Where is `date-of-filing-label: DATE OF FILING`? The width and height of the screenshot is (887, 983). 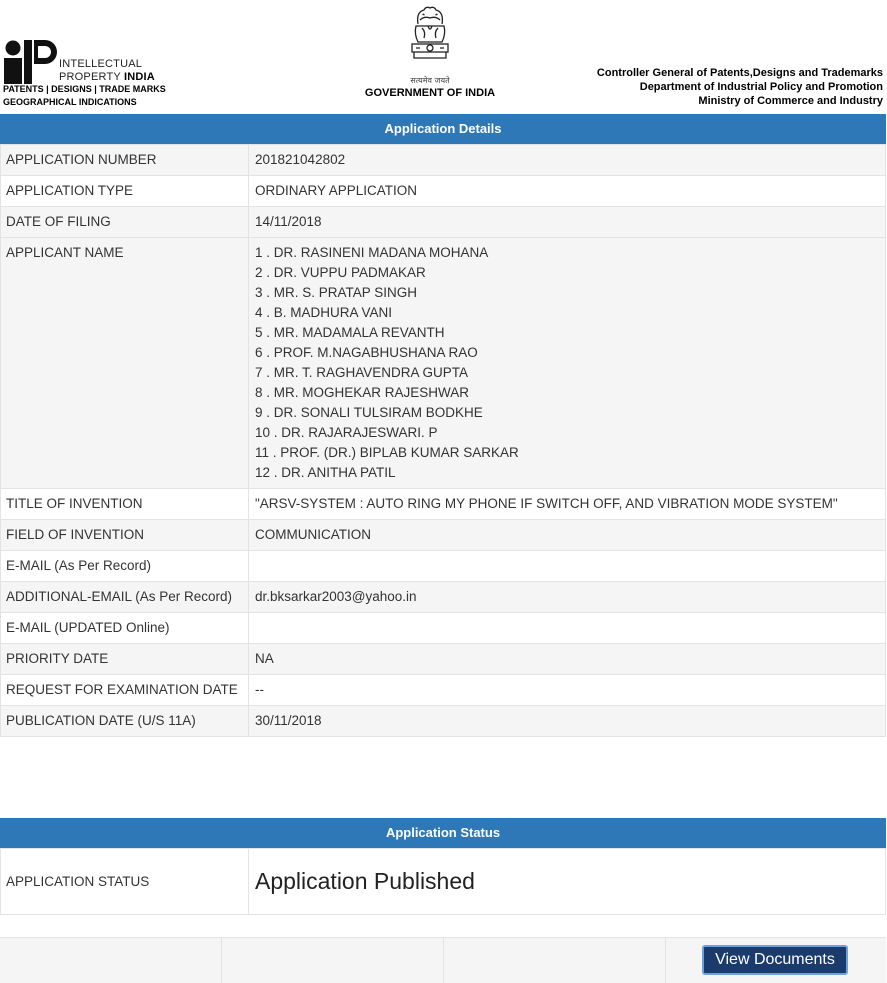 date-of-filing-label: DATE OF FILING is located at coordinates (125, 222).